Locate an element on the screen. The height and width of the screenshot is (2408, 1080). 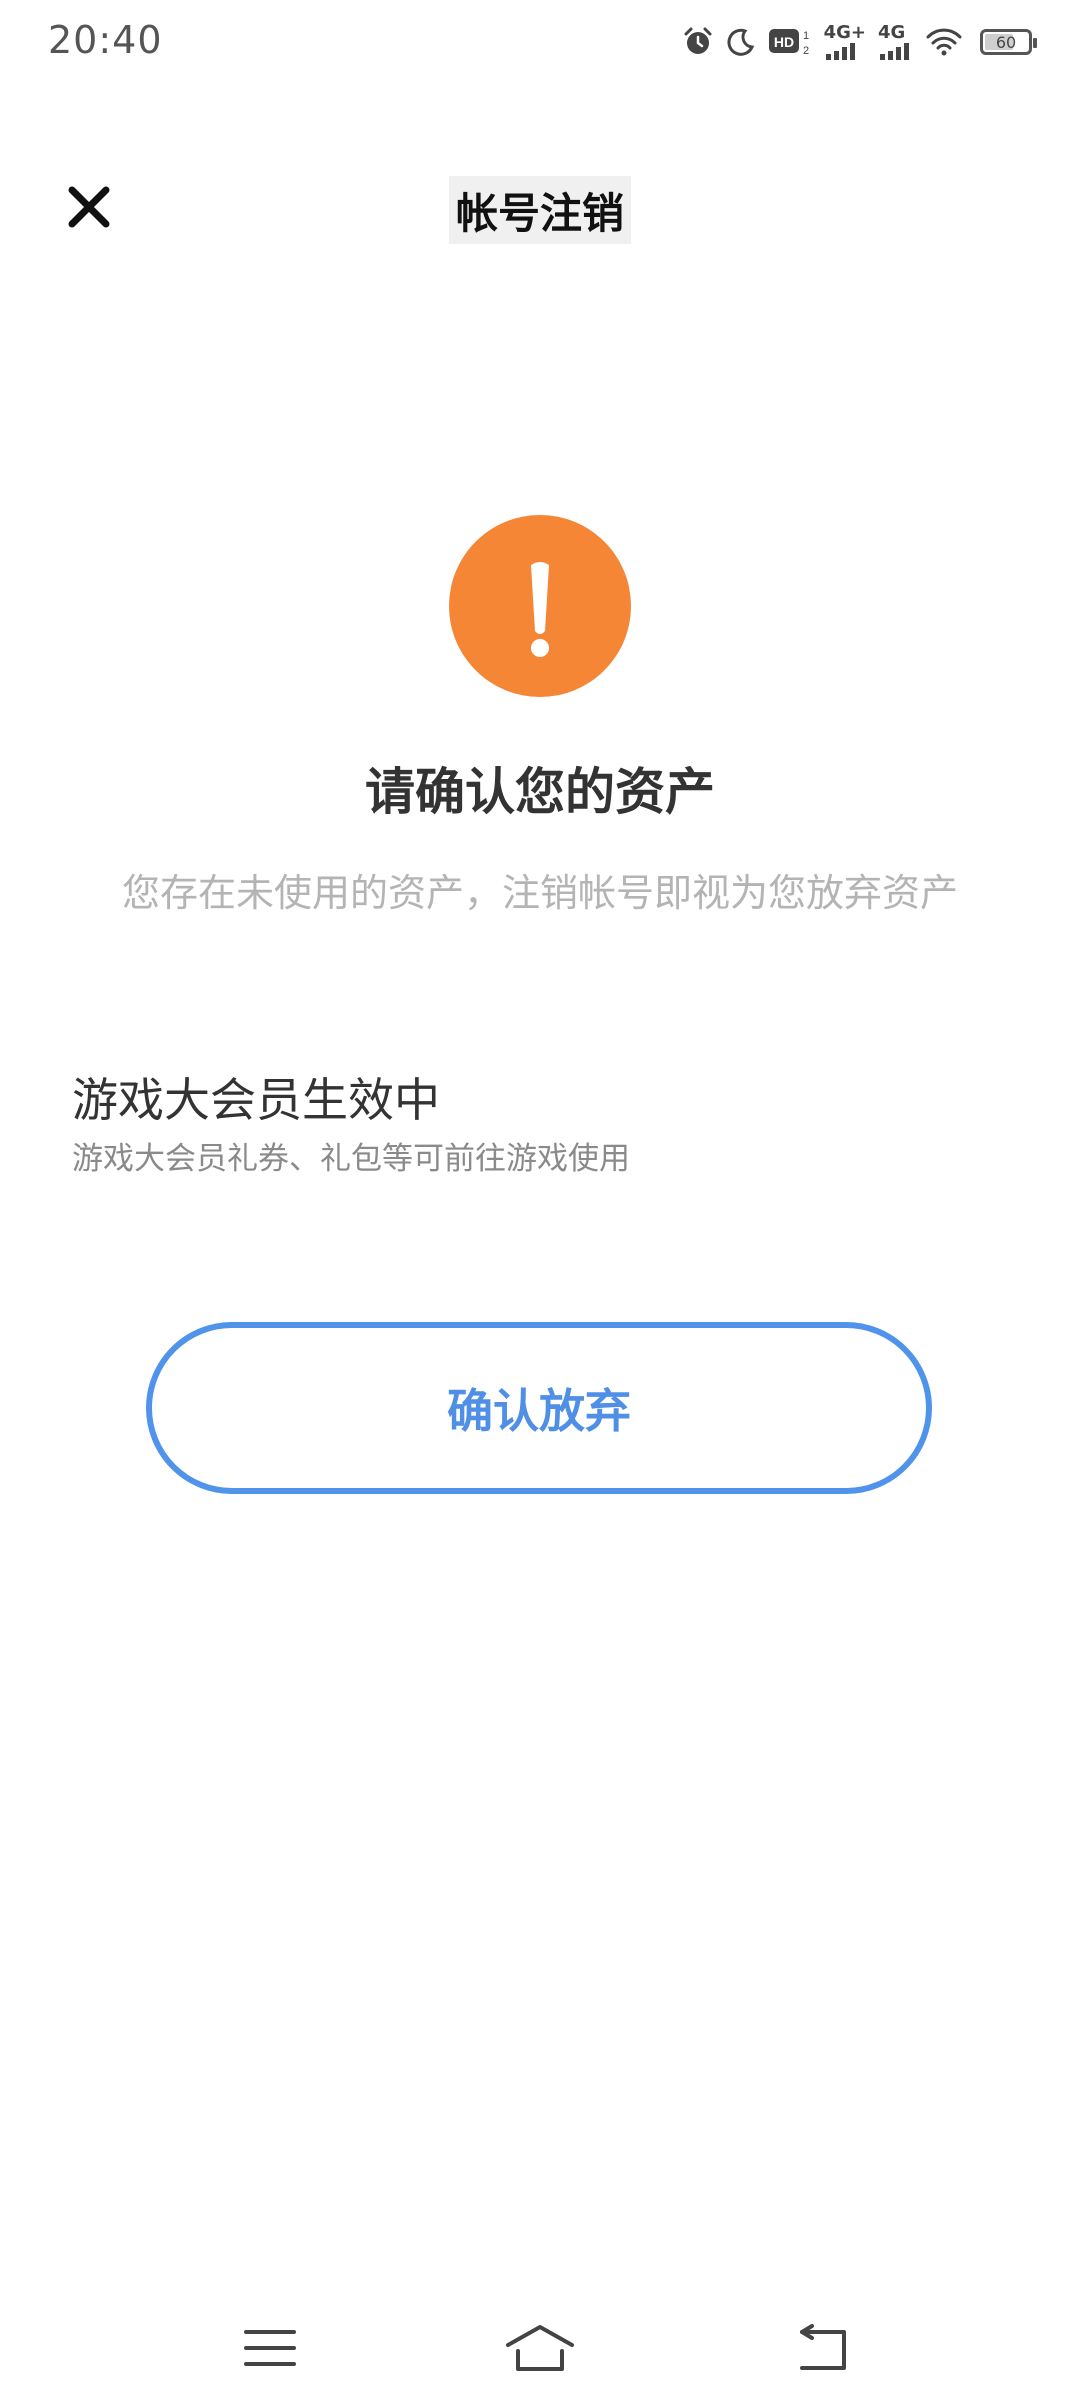
page-title: 帐号注销 is located at coordinates (540, 210).